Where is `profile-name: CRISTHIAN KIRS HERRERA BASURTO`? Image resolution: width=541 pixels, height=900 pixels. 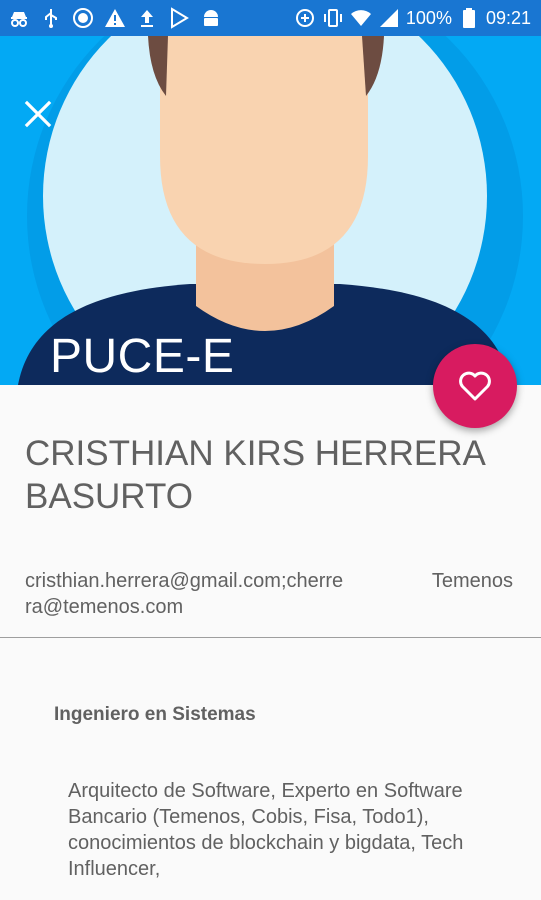 profile-name: CRISTHIAN KIRS HERRERA BASURTO is located at coordinates (254, 475).